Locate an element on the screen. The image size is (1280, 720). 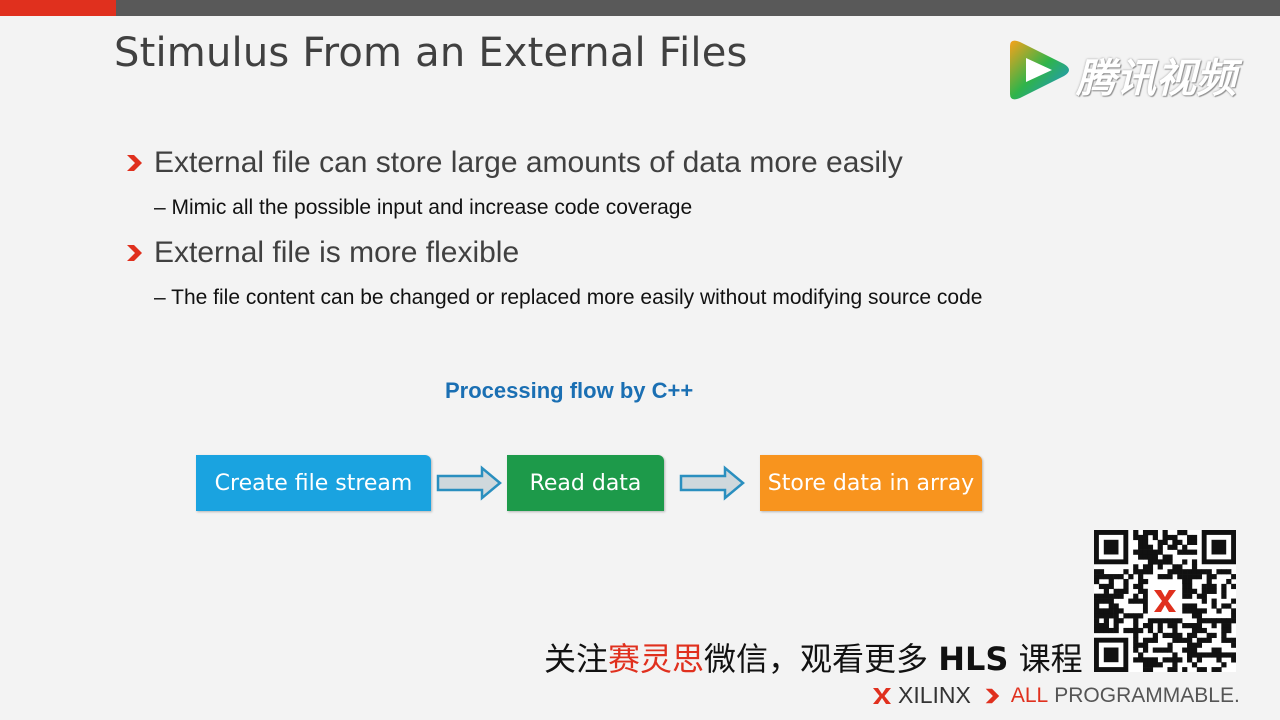
flow-step-create-file-stream: Create file stream is located at coordinates (313, 483).